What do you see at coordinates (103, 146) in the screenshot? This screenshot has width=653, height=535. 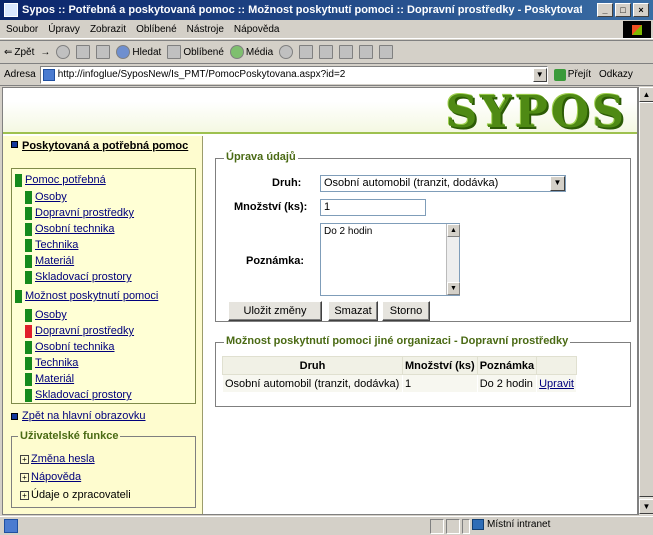 I see `section-title: Poskytovaná a potřebná pomoc` at bounding box center [103, 146].